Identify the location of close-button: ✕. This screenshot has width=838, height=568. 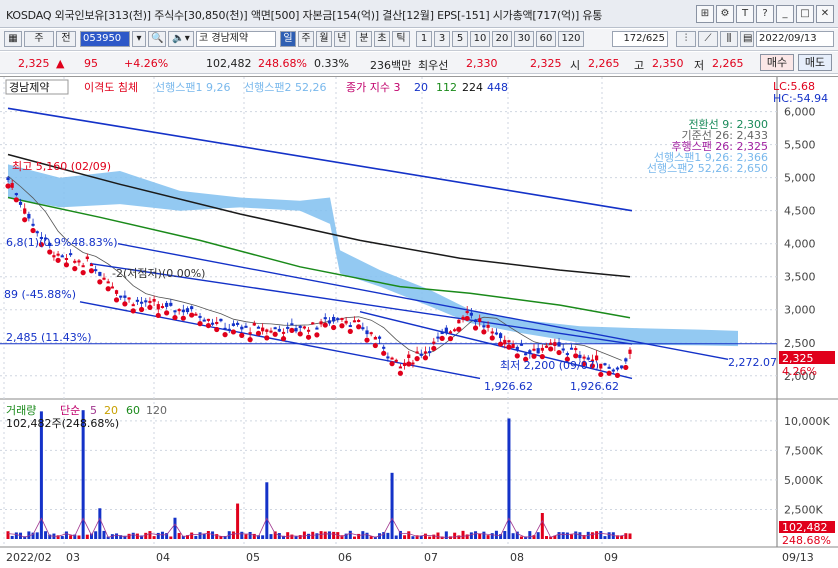
(825, 14).